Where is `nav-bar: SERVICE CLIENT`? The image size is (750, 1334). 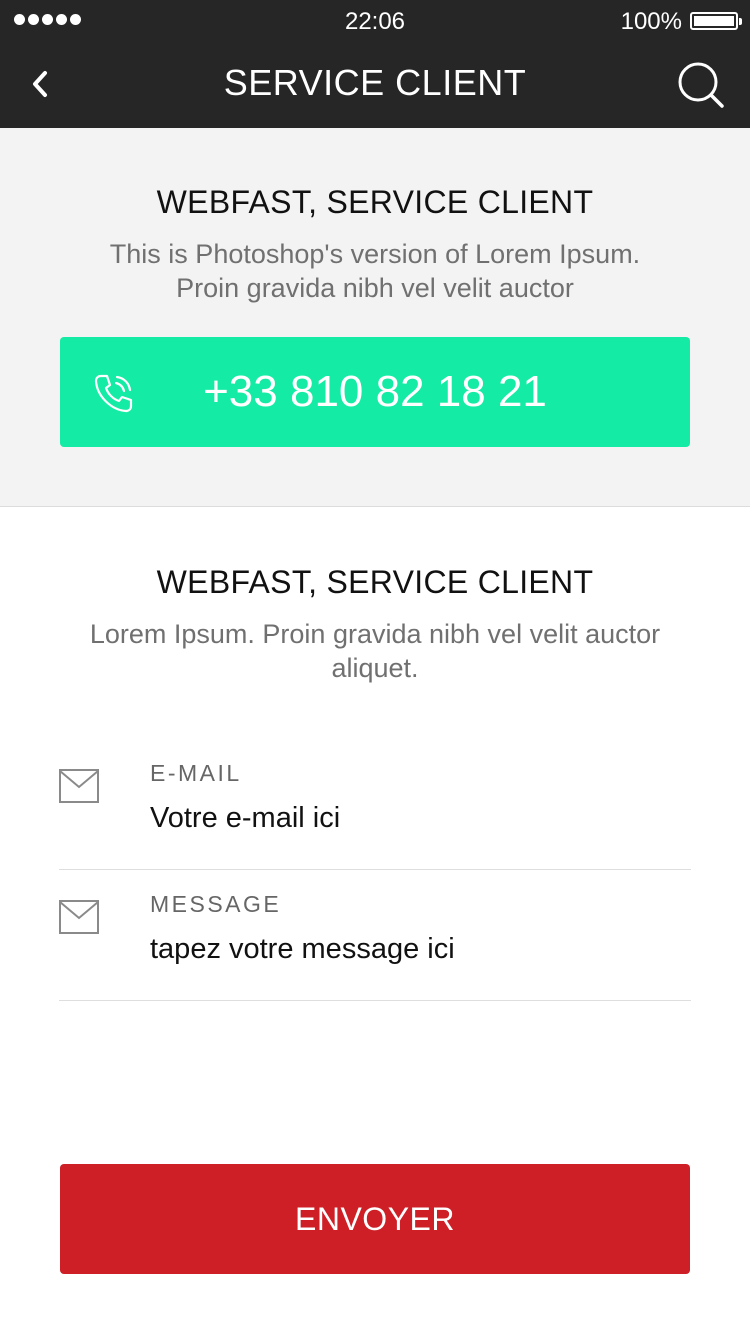 nav-bar: SERVICE CLIENT is located at coordinates (375, 84).